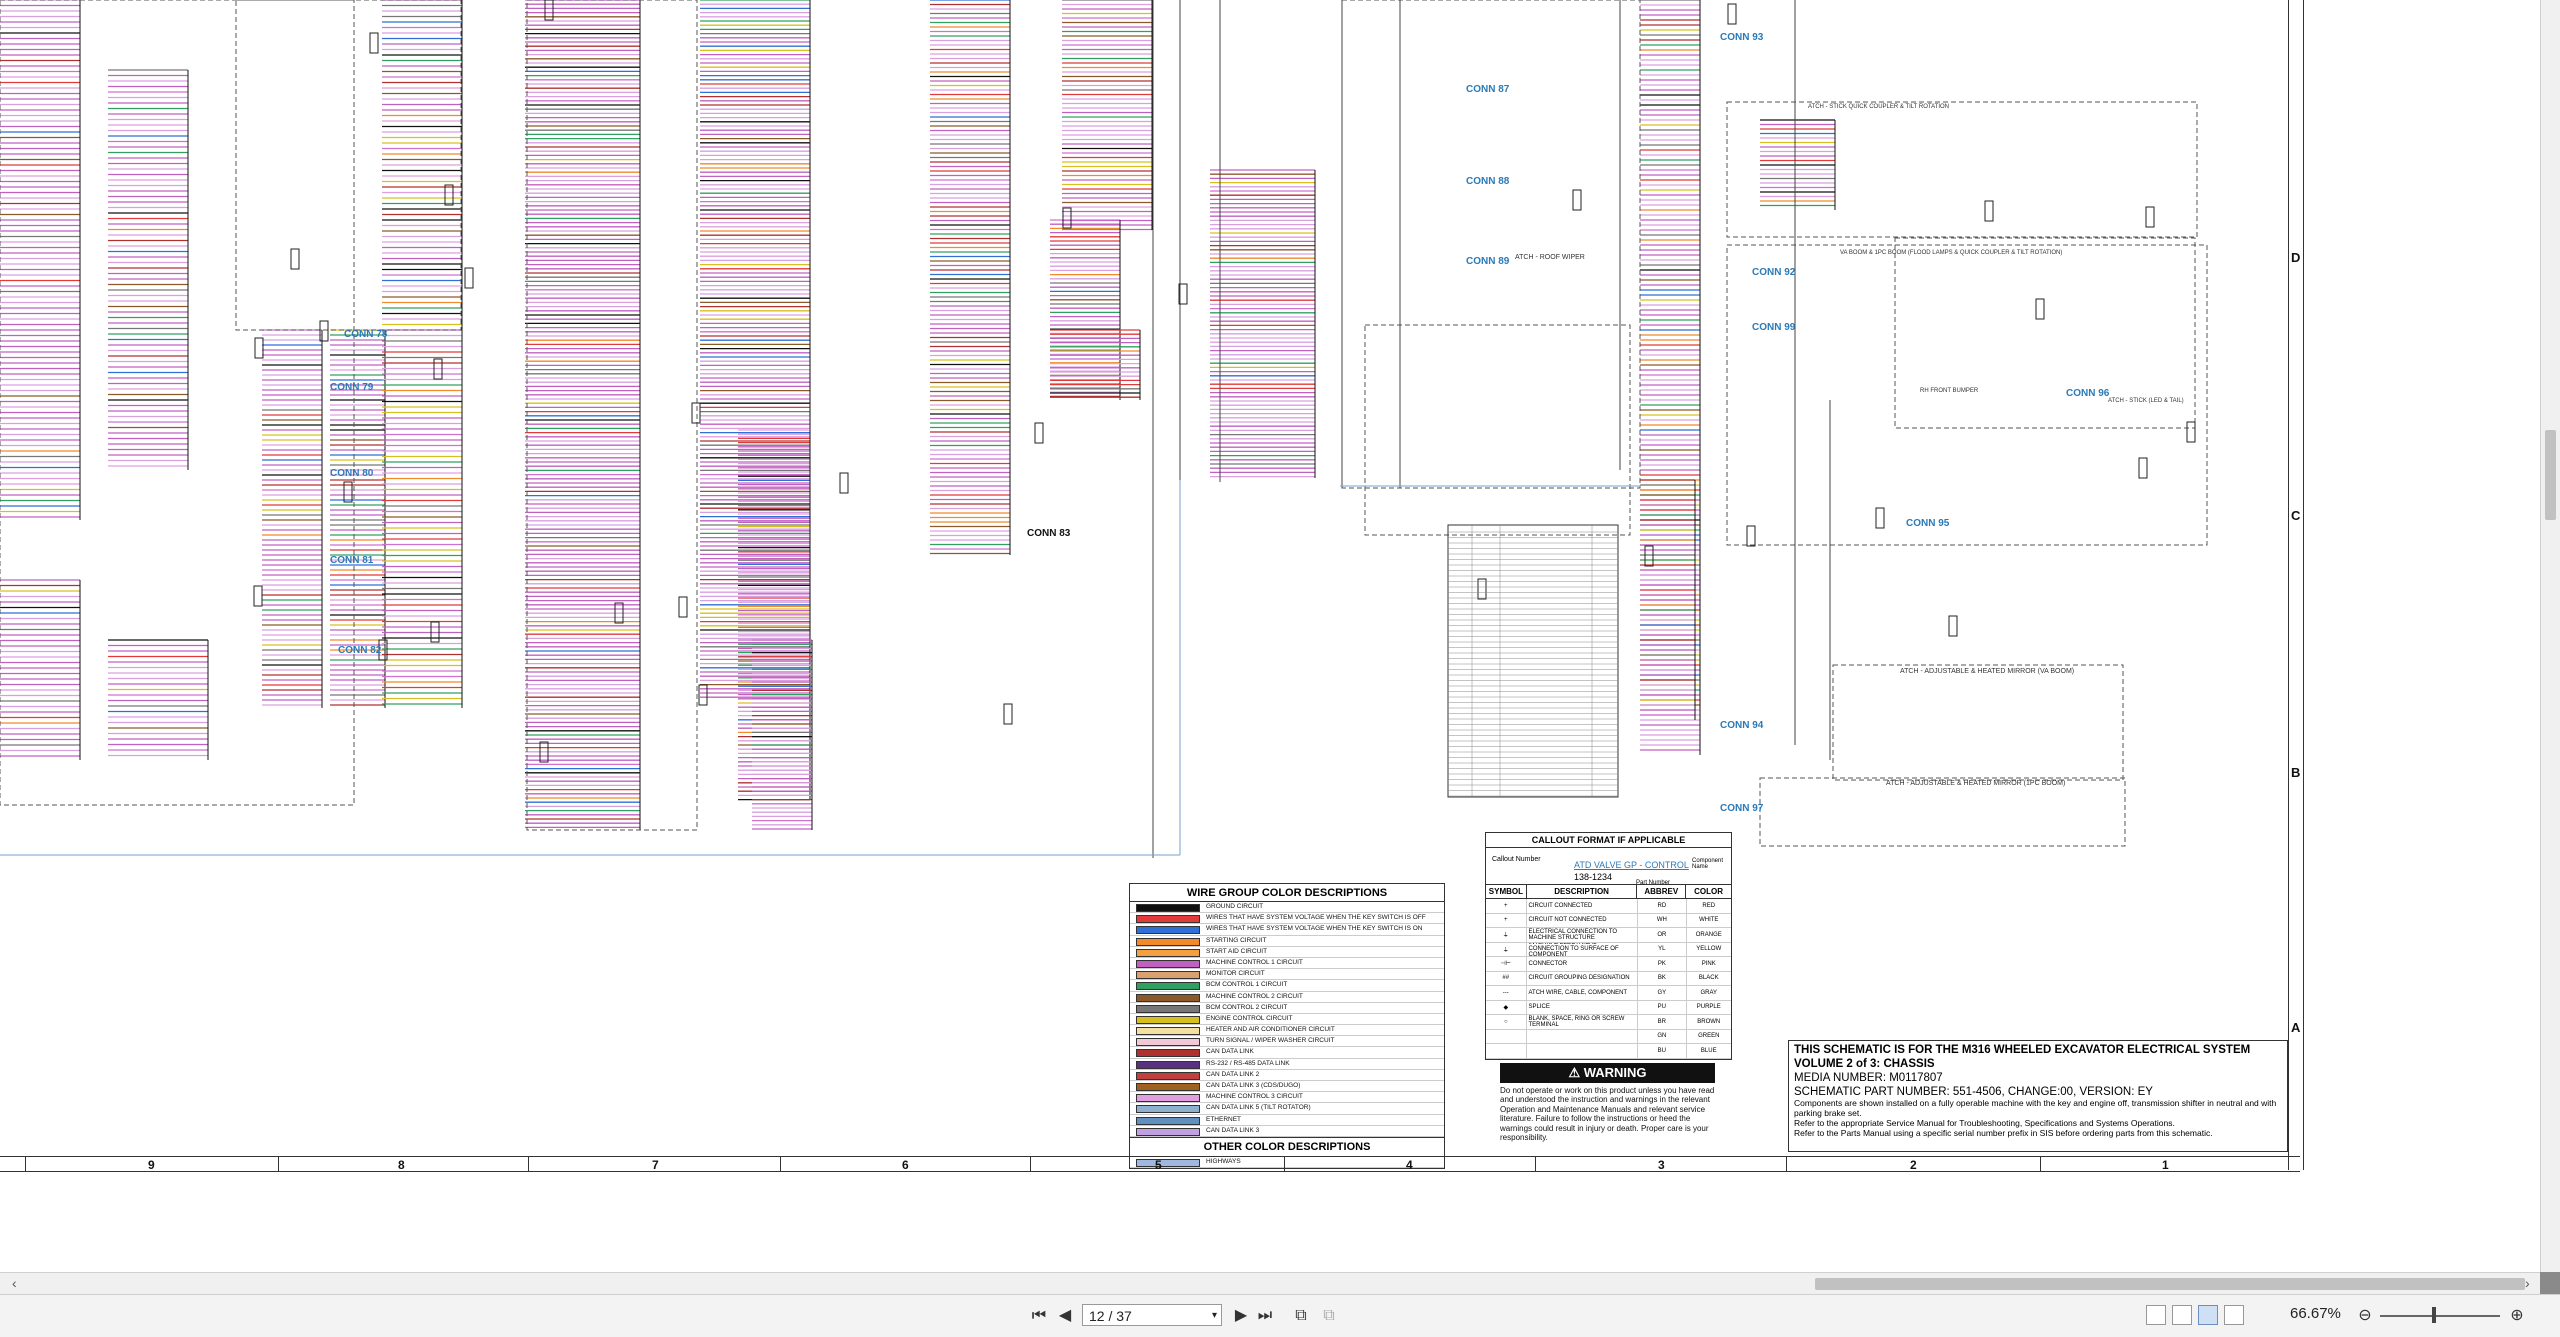 This screenshot has width=2560, height=1337. What do you see at coordinates (2315, 1313) in the screenshot?
I see `zoom-level: 66.67%` at bounding box center [2315, 1313].